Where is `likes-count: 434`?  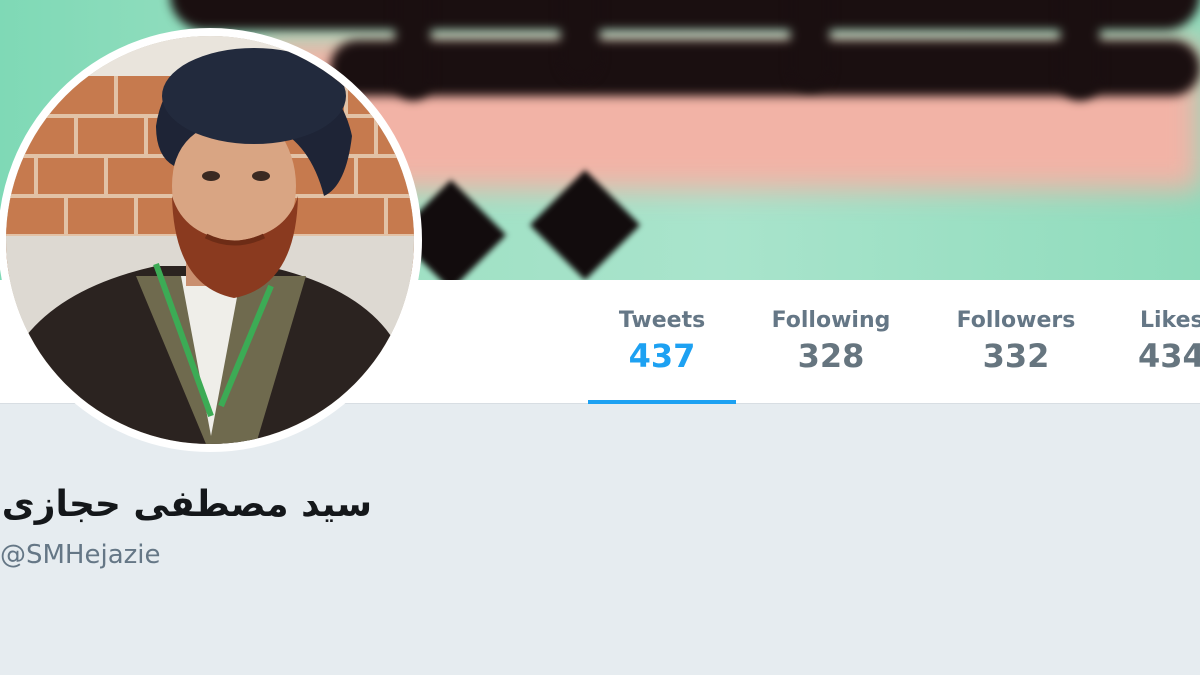
likes-count: 434 is located at coordinates (1169, 356).